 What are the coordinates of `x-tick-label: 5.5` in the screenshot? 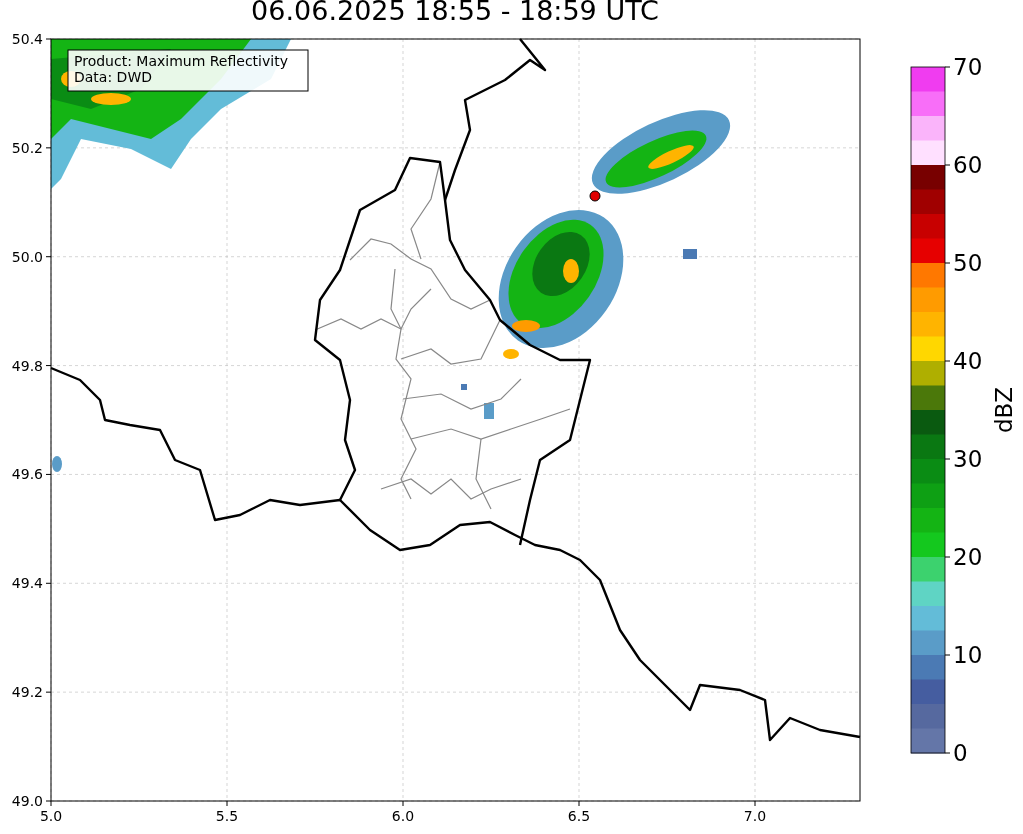 It's located at (227, 816).